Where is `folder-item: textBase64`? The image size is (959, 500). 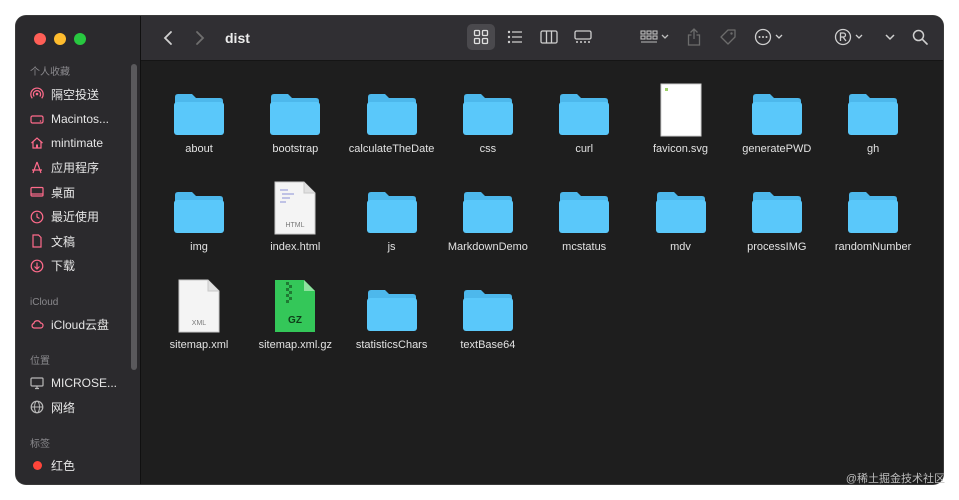 folder-item: textBase64 is located at coordinates (488, 320).